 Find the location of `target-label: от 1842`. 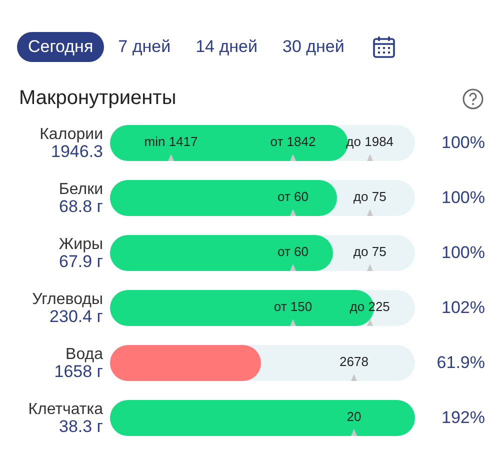

target-label: от 1842 is located at coordinates (293, 141).